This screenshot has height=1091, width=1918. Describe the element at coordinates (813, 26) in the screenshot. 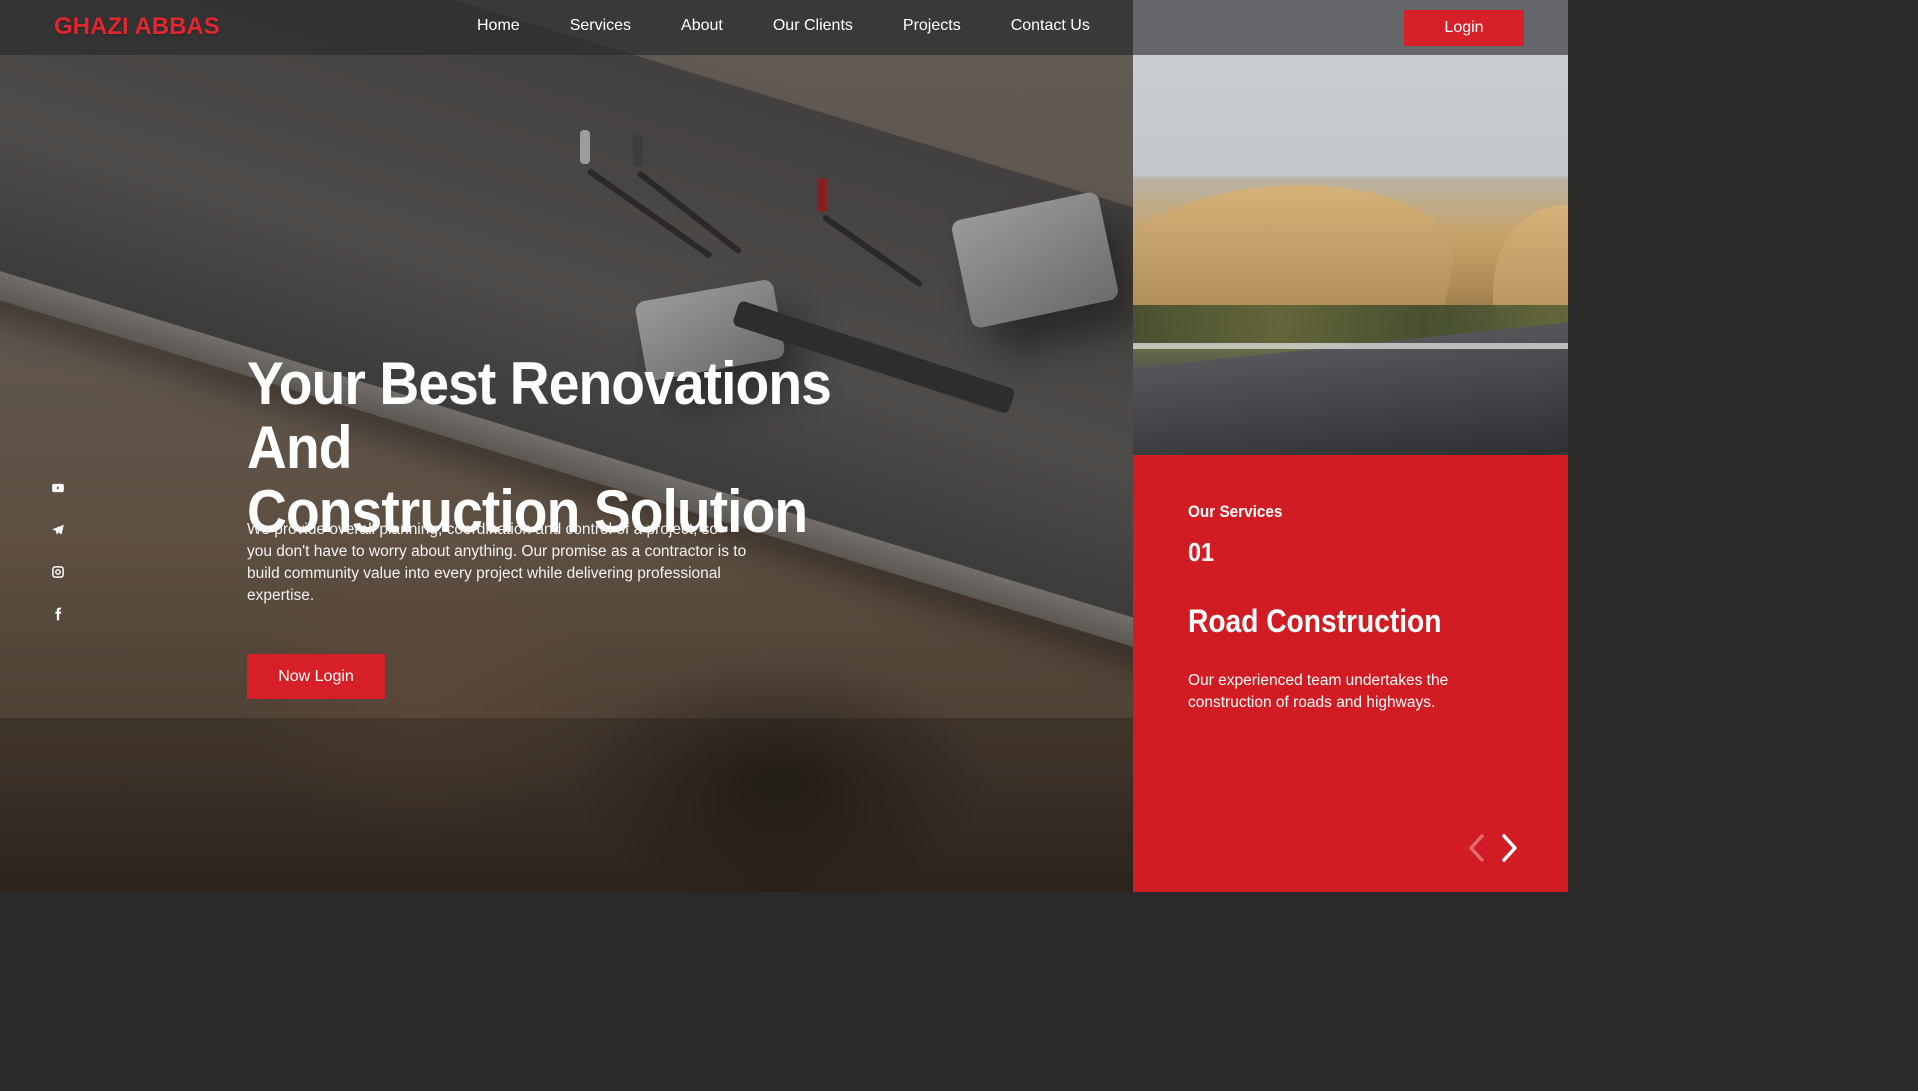

I see `nav-item-our-clients: Our Clients` at that location.